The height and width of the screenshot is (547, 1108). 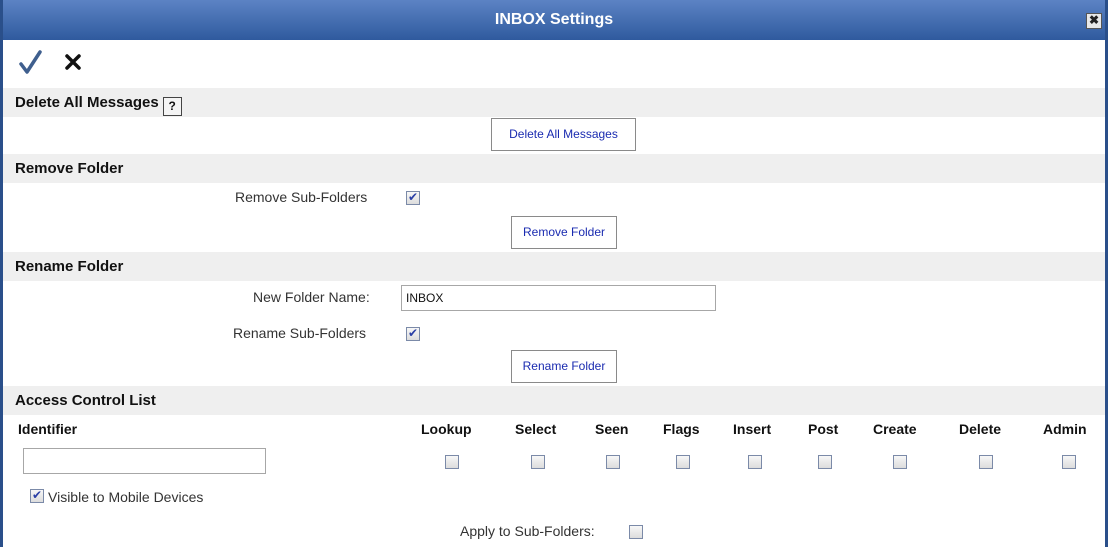 I want to click on apply-subfolders-label: Apply to Sub-Folders:, so click(x=527, y=531).